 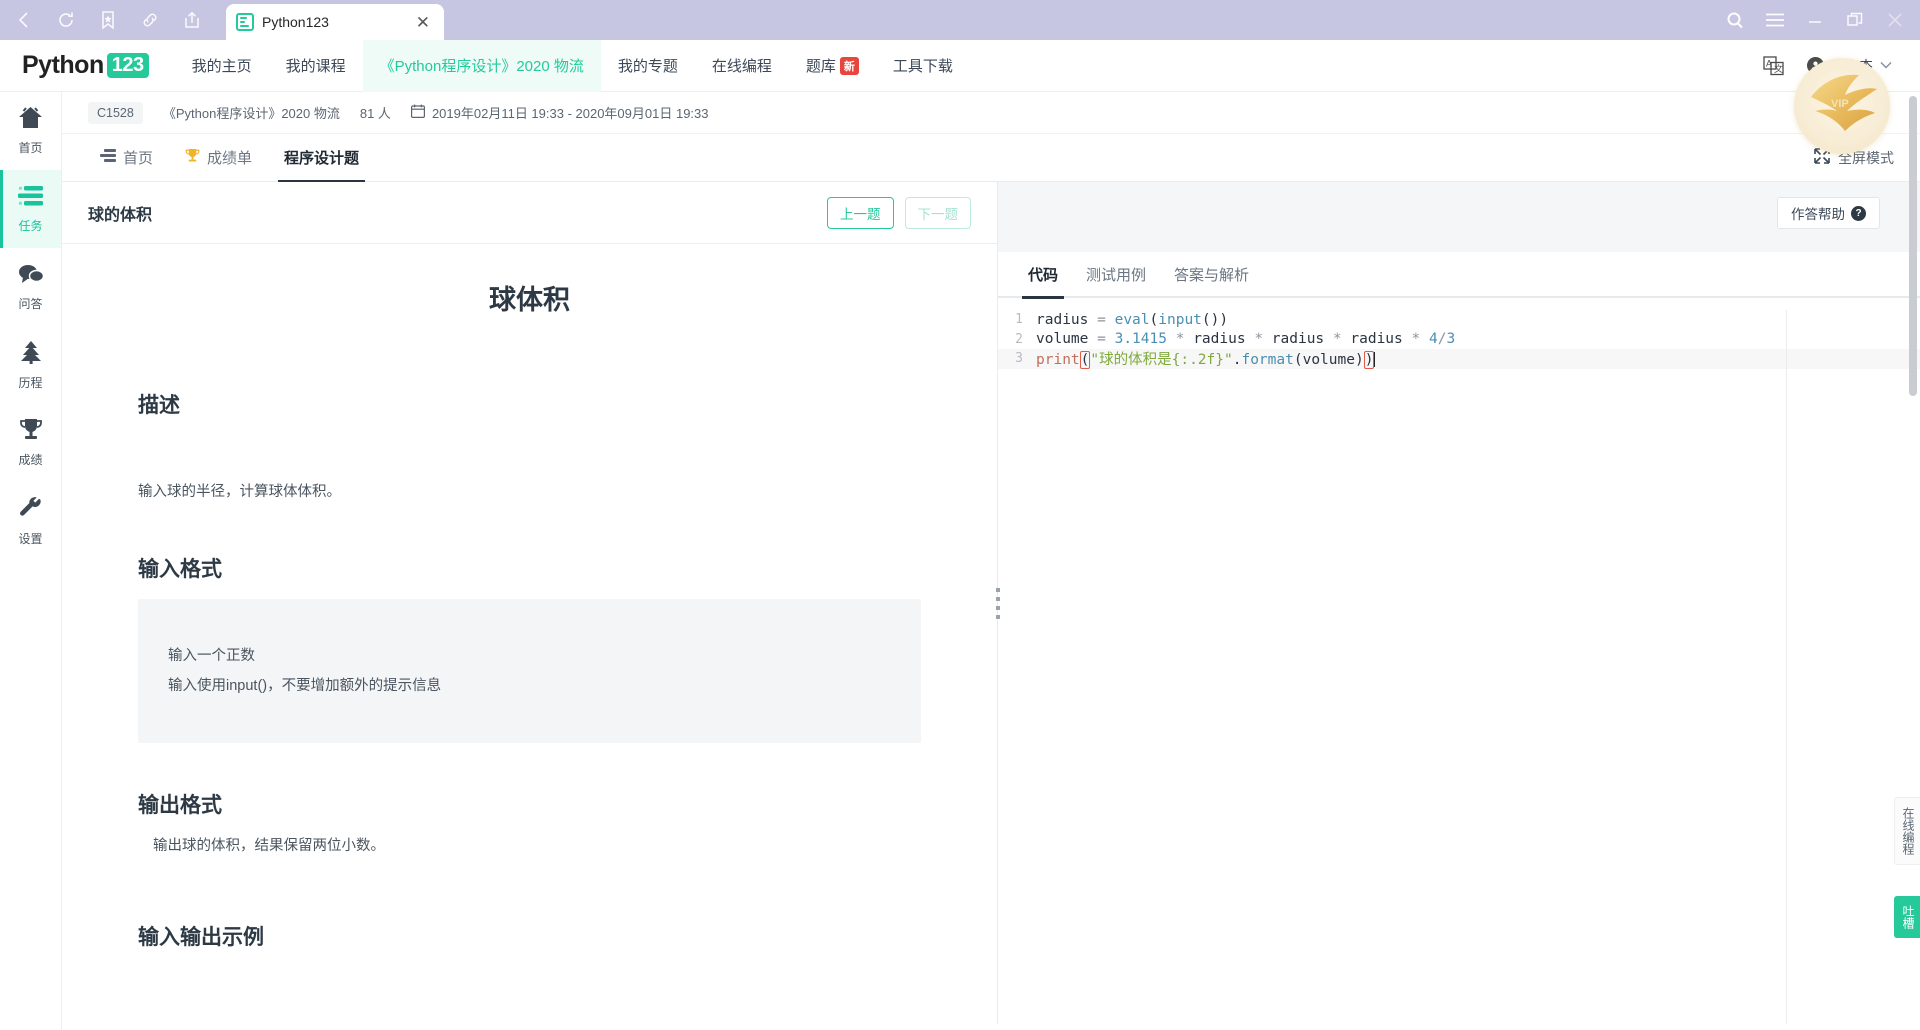 What do you see at coordinates (1735, 20) in the screenshot?
I see `search-icon` at bounding box center [1735, 20].